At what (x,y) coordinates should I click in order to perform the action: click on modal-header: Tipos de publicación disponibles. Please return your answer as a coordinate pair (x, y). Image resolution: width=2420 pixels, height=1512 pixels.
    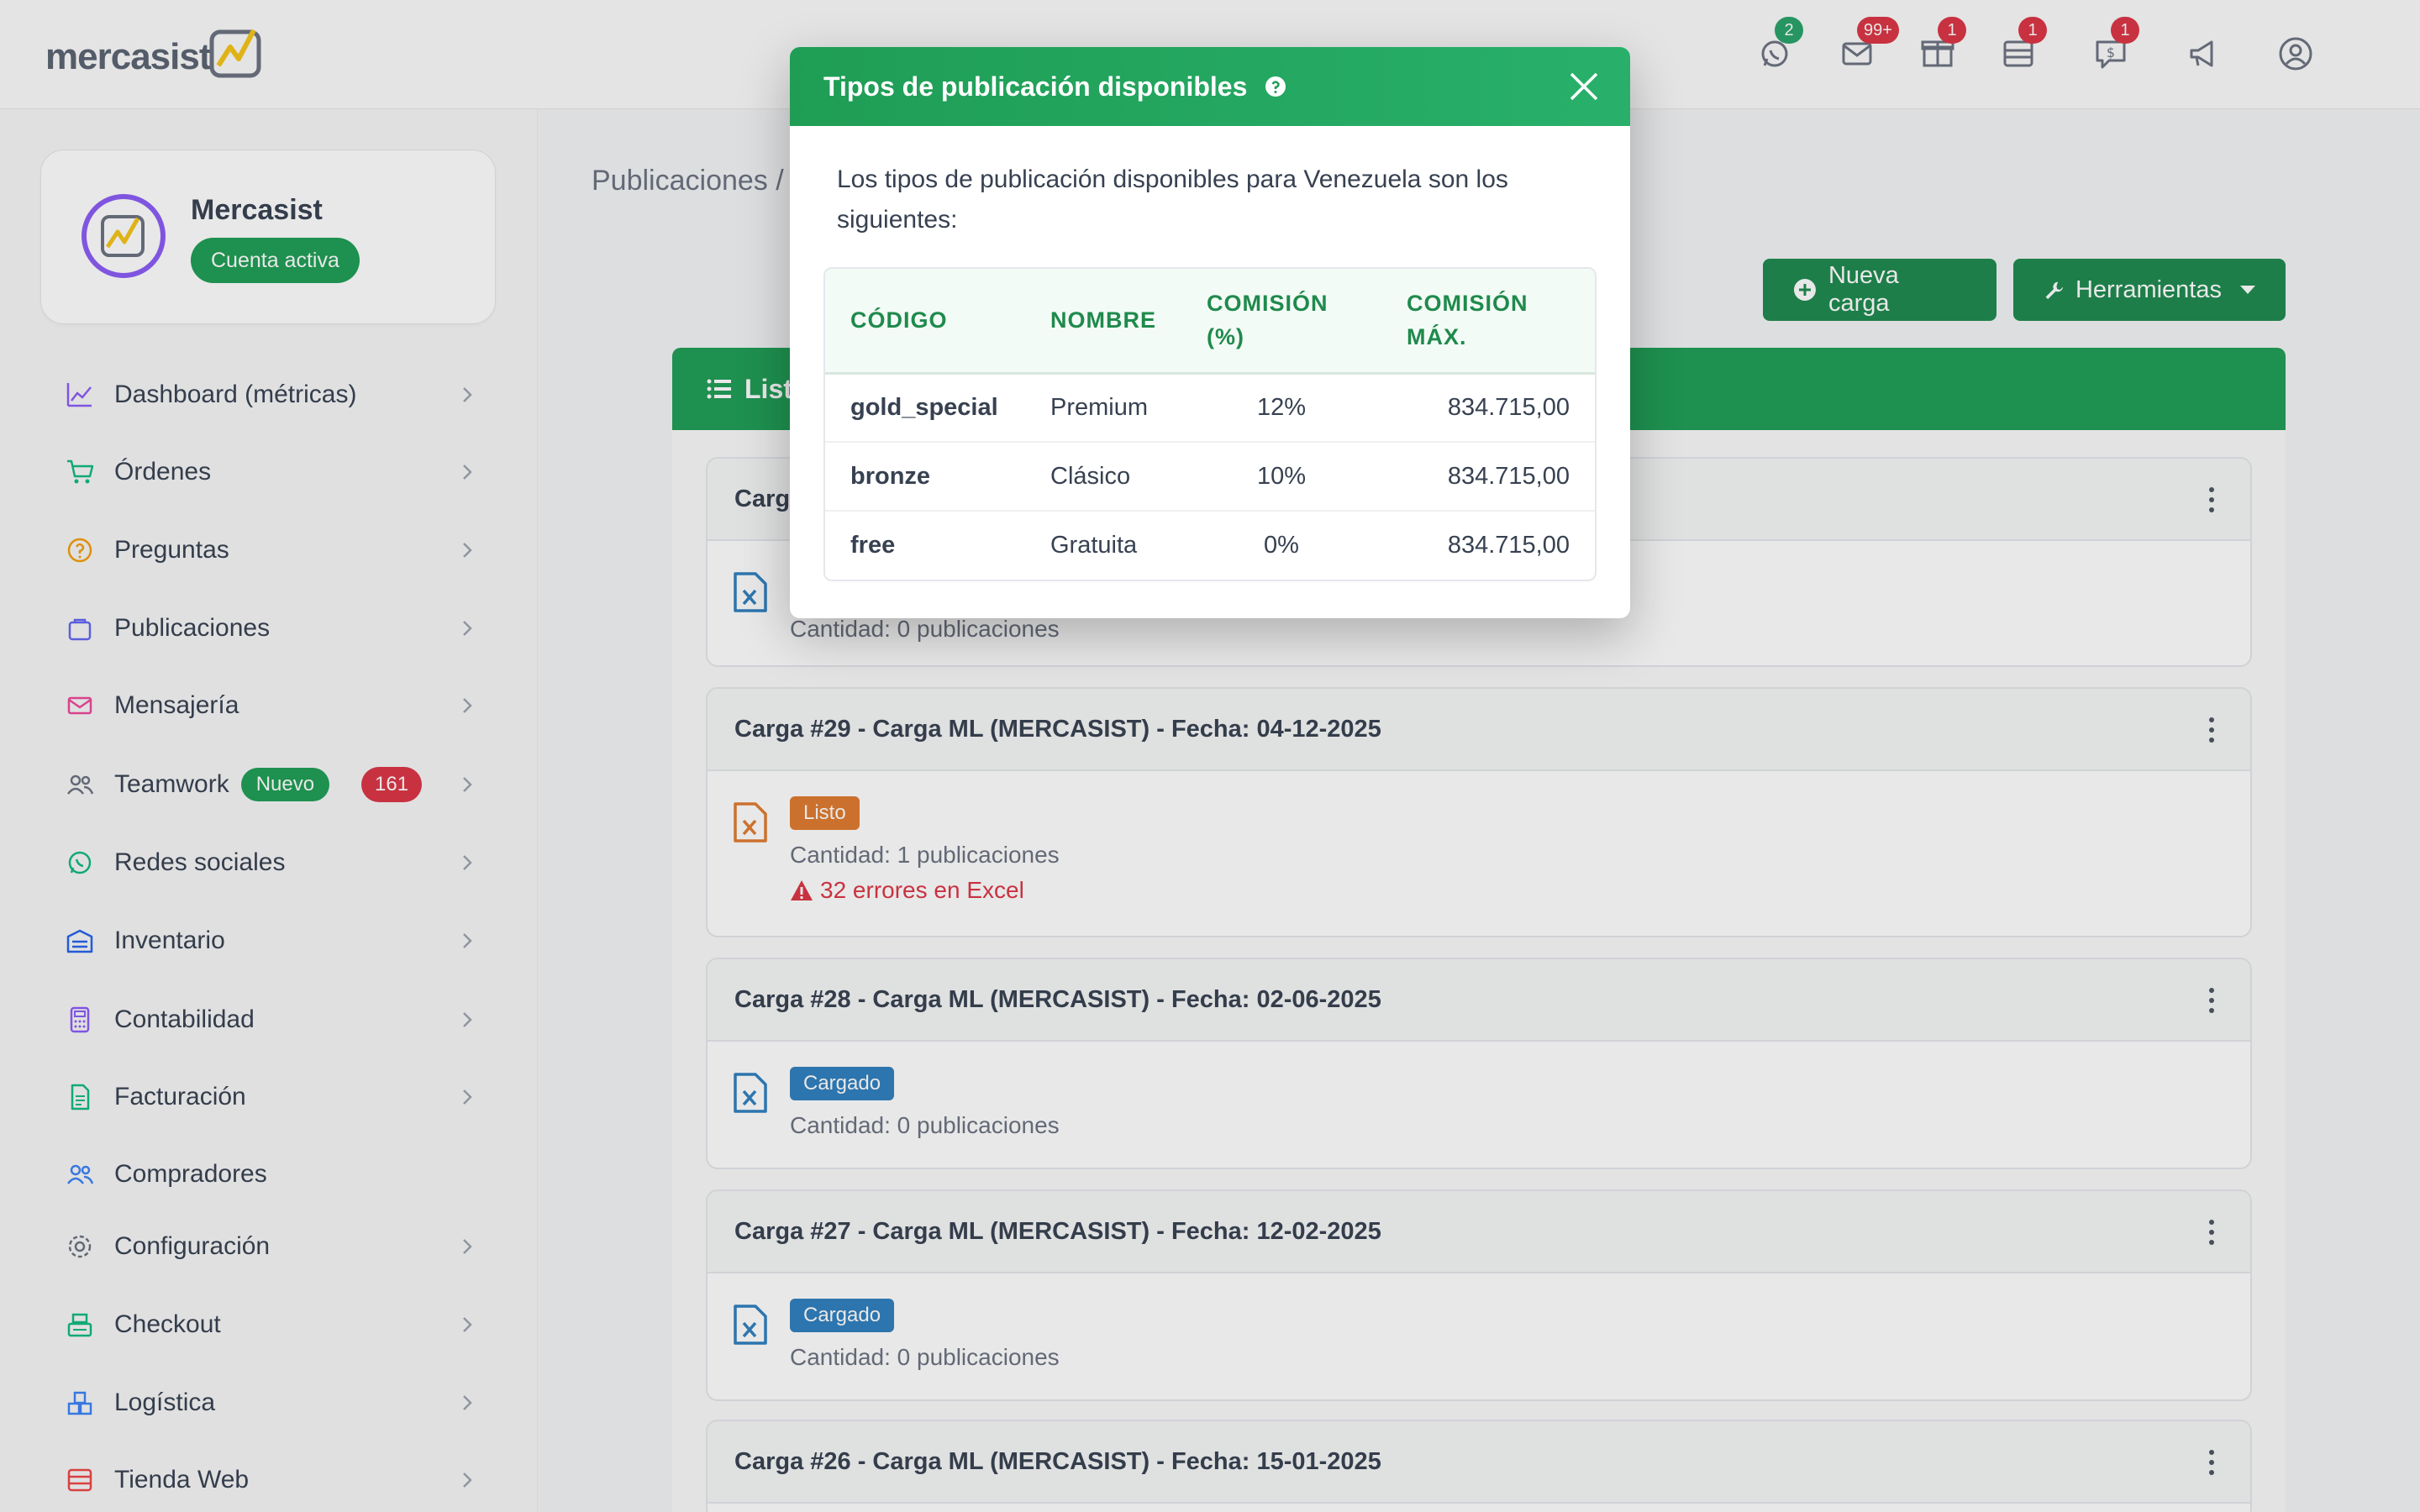
    Looking at the image, I should click on (1210, 86).